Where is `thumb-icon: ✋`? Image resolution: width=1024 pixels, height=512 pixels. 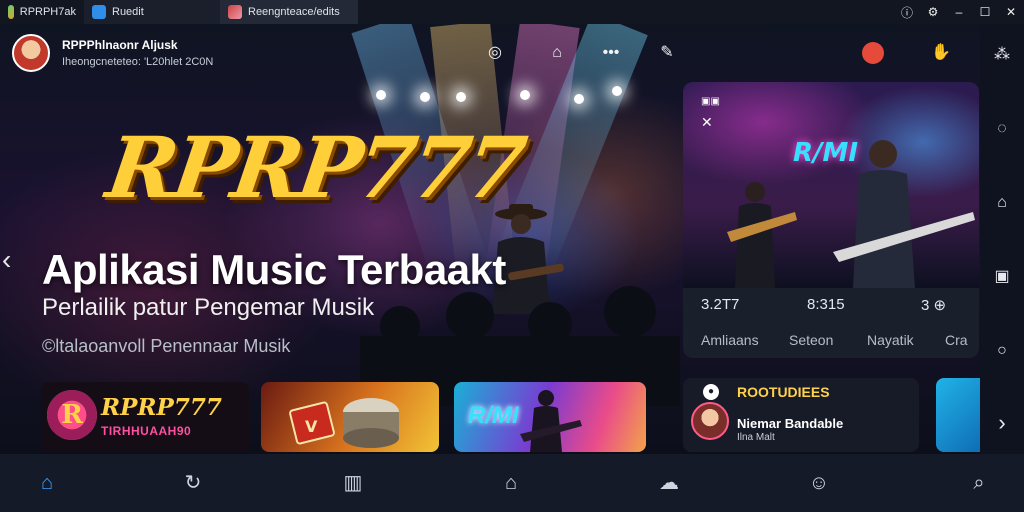
thumb-icon: ✋ is located at coordinates (941, 53).